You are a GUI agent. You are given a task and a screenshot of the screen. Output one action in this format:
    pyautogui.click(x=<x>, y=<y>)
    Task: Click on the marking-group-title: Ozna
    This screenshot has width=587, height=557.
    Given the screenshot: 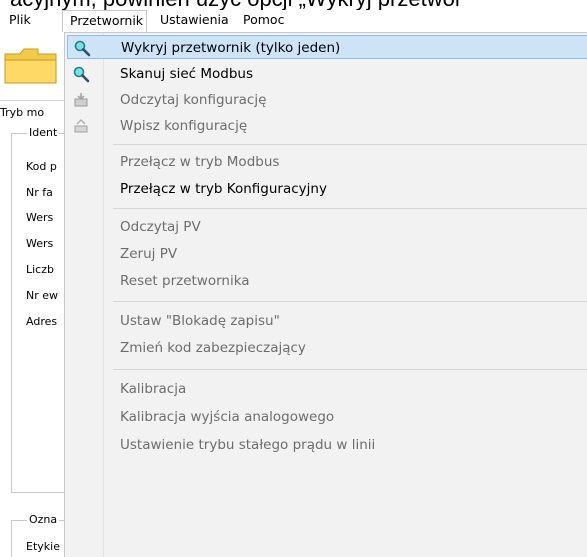 What is the action you would take?
    pyautogui.click(x=43, y=519)
    